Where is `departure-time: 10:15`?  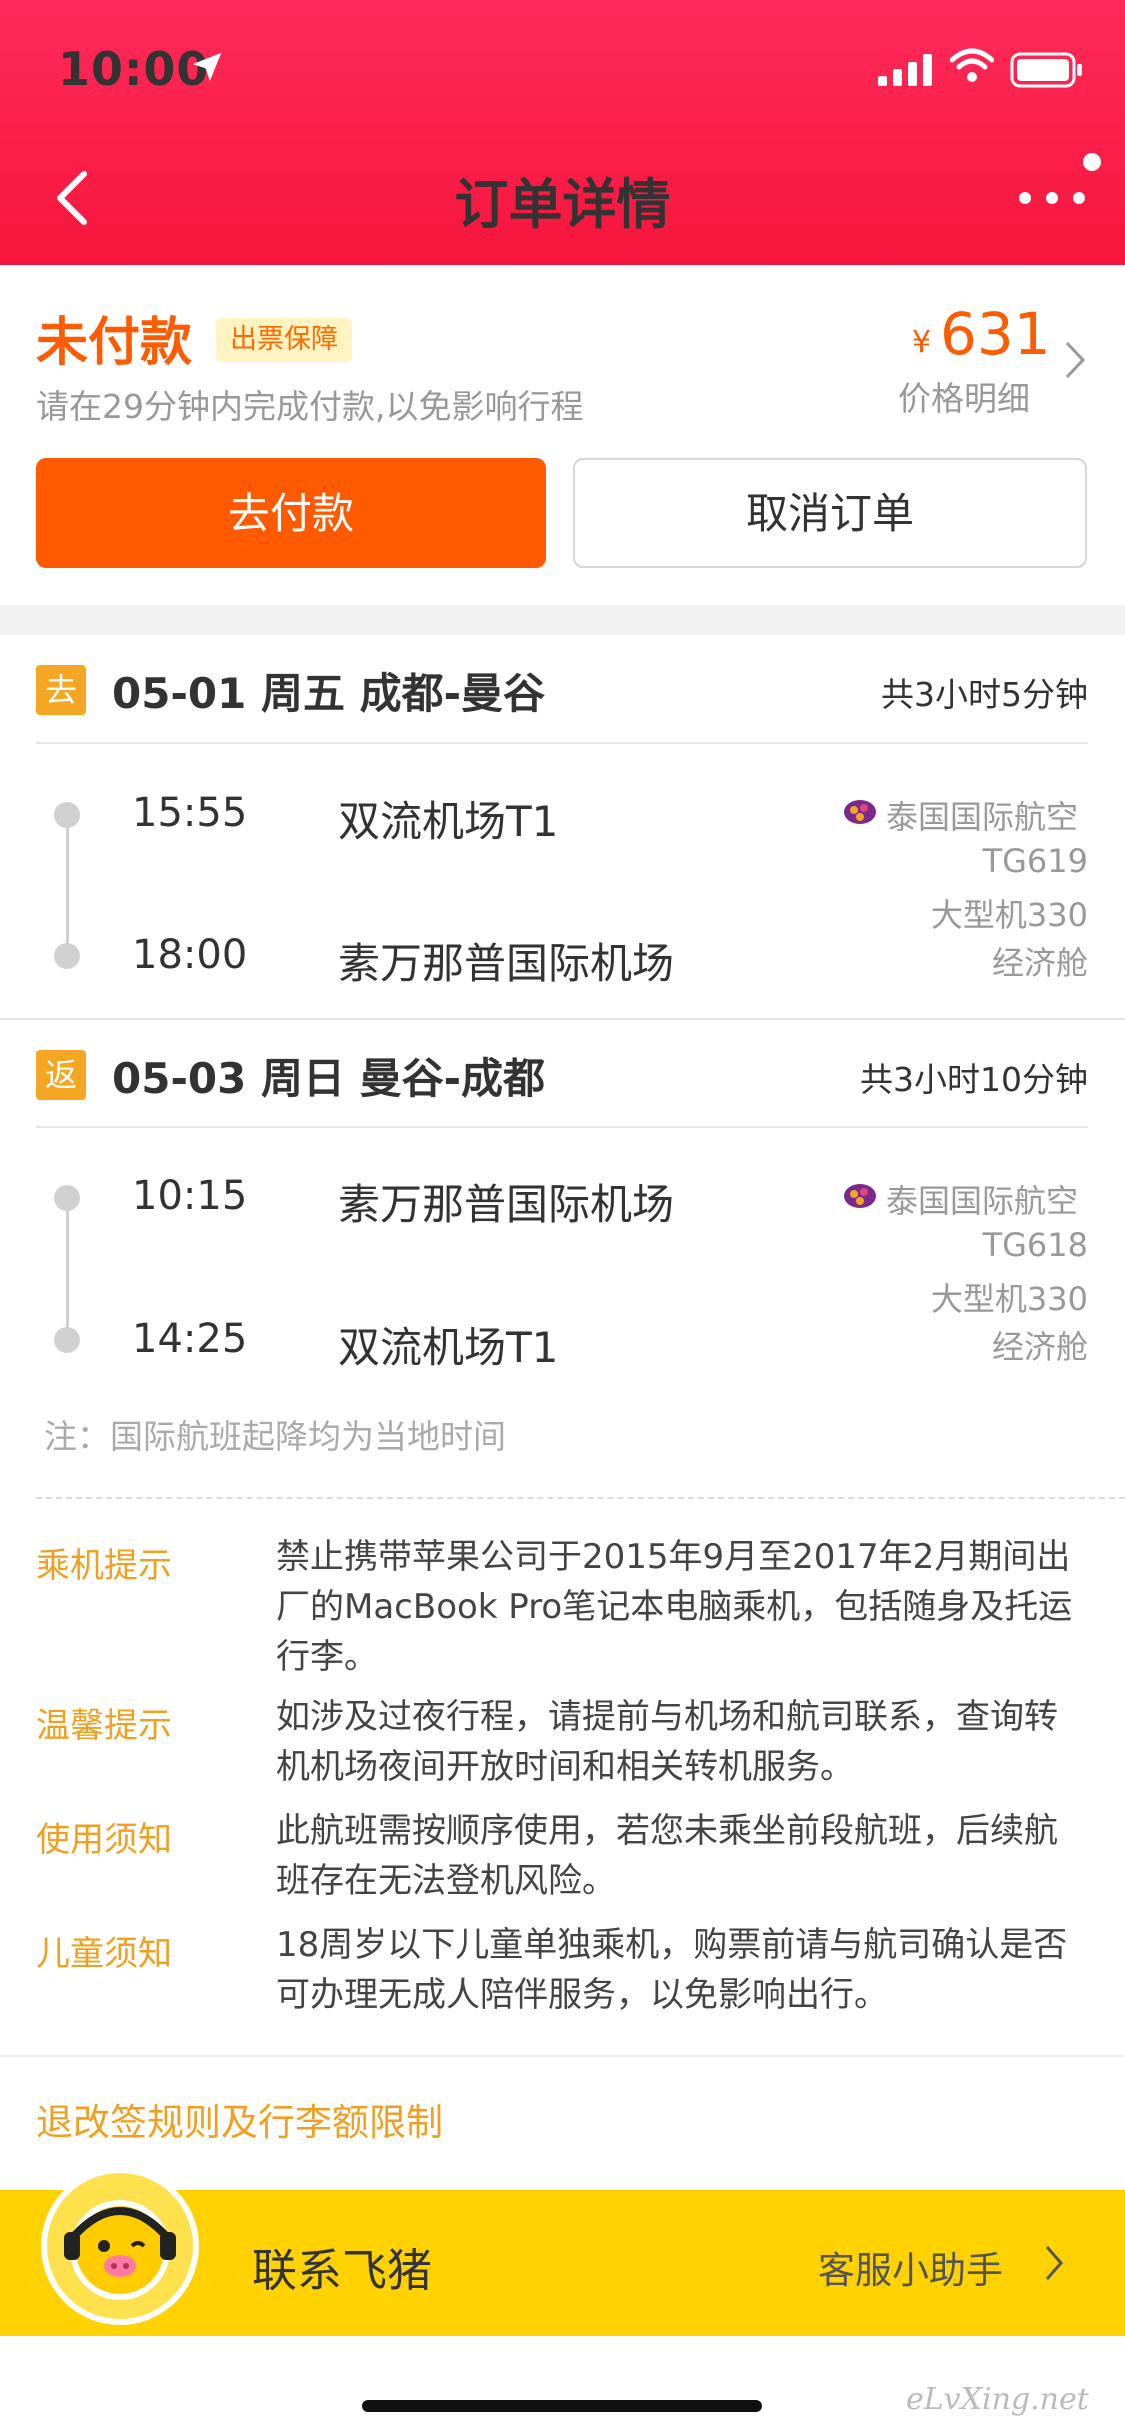
departure-time: 10:15 is located at coordinates (190, 1196).